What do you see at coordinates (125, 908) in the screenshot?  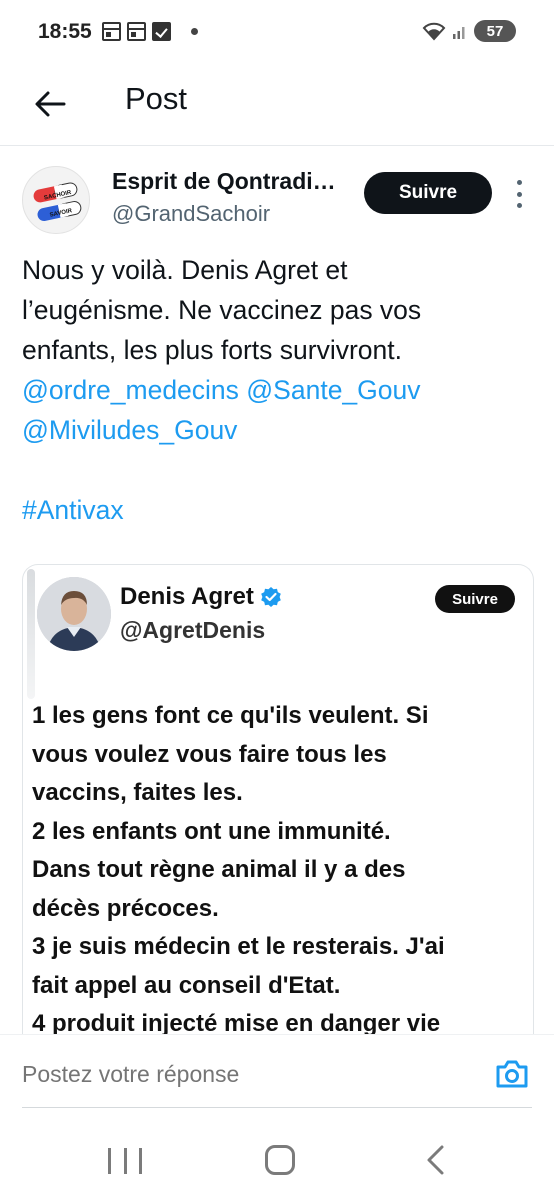 I see `embed-text-line: décès précoces.` at bounding box center [125, 908].